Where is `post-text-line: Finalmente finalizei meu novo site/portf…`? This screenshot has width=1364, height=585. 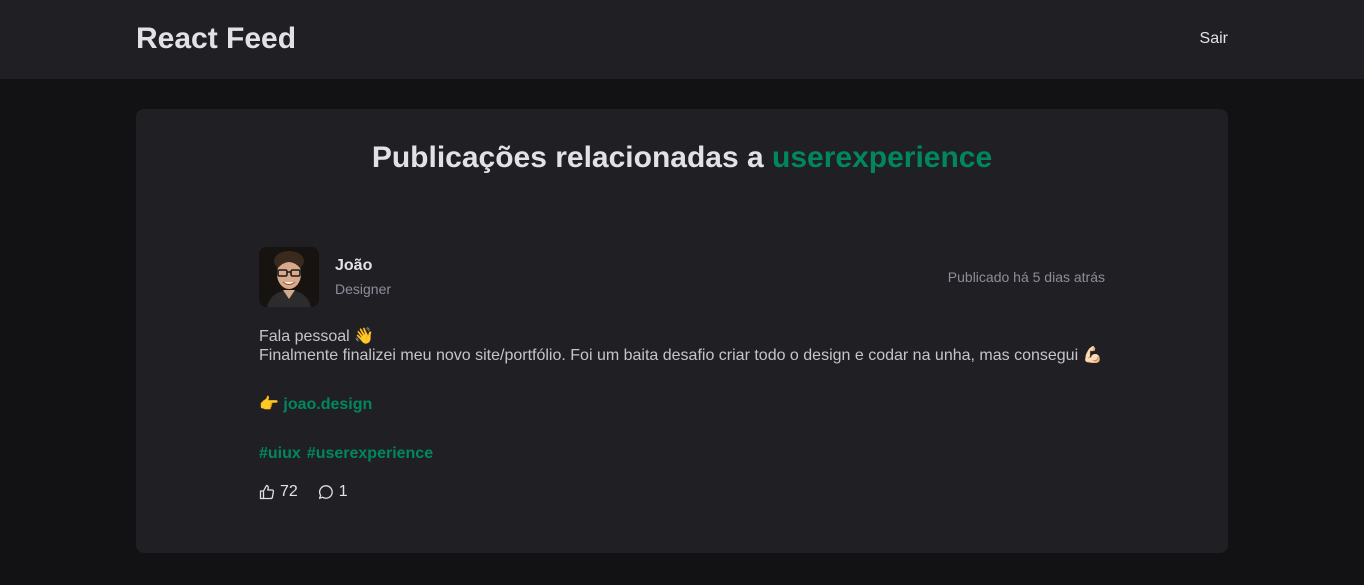
post-text-line: Finalmente finalizei meu novo site/portf… is located at coordinates (681, 355).